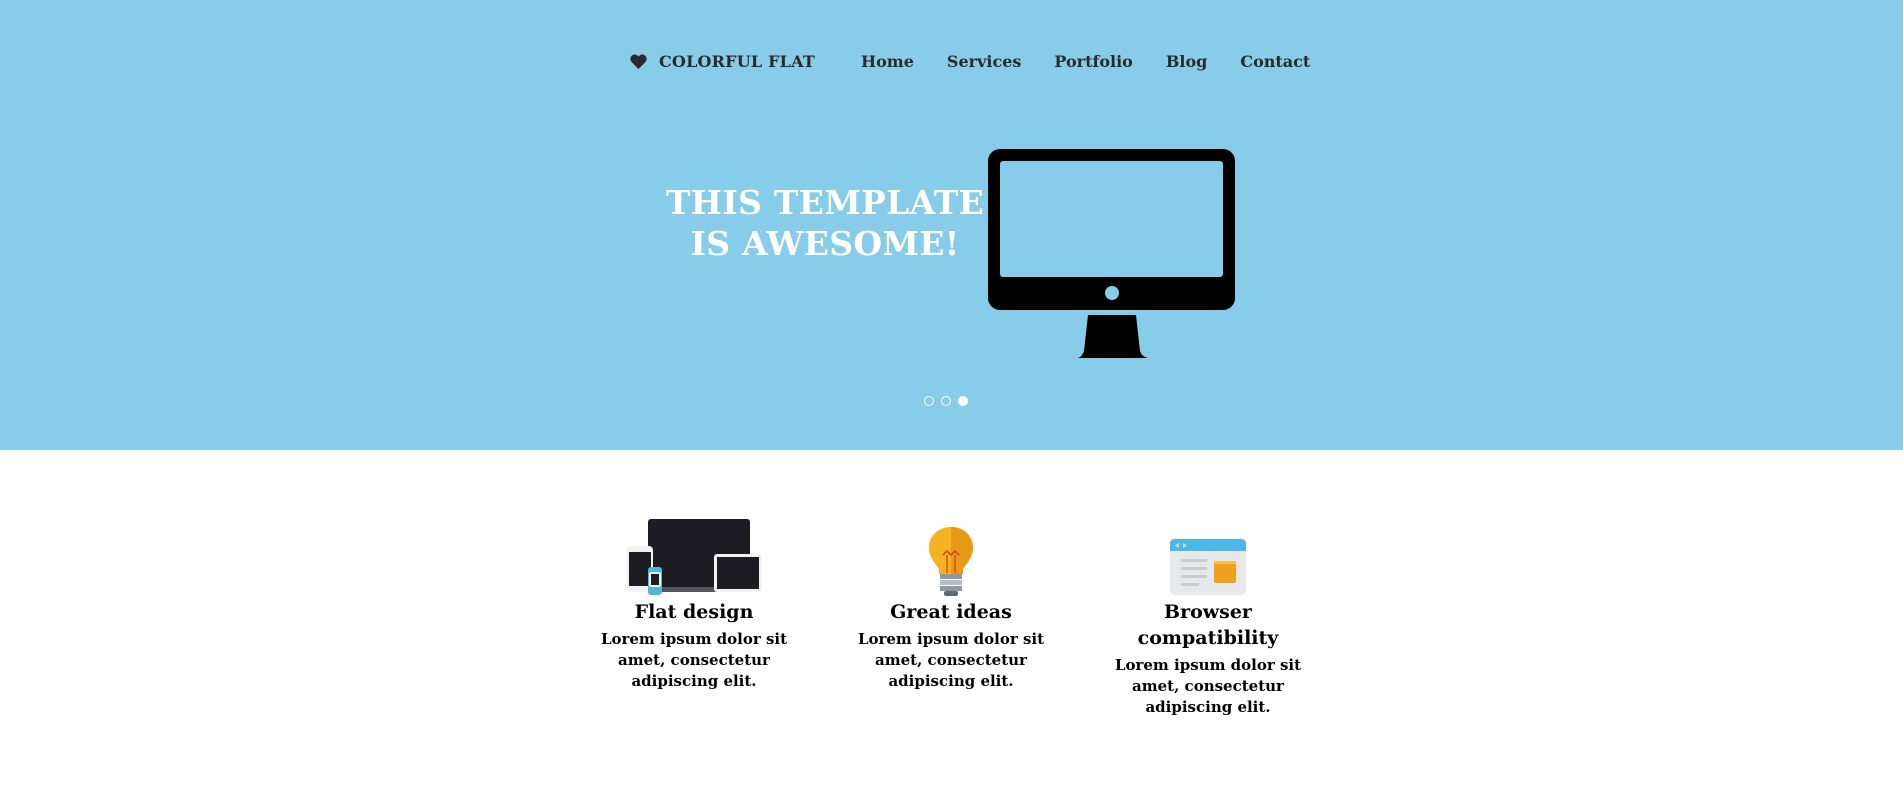 Image resolution: width=1903 pixels, height=793 pixels. I want to click on lightbulb-icon, so click(951, 557).